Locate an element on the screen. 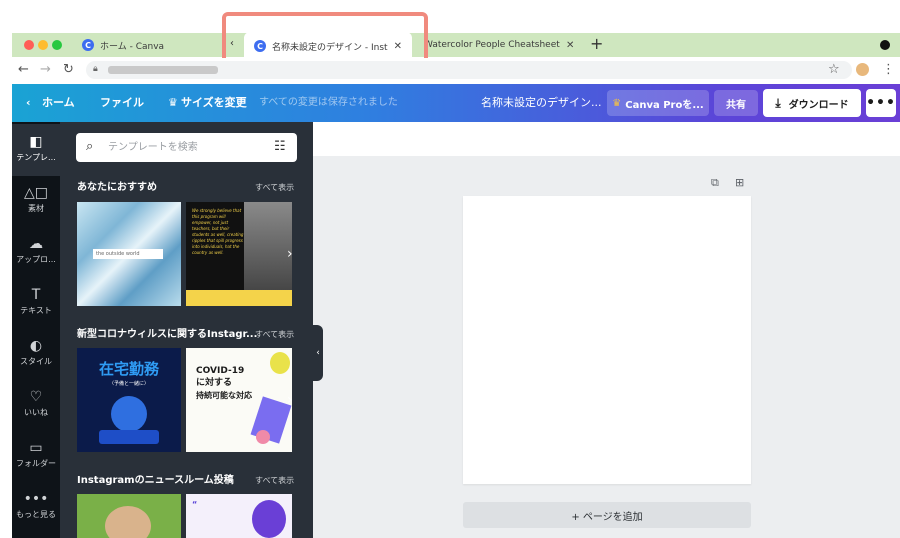 Image resolution: width=900 pixels, height=538 pixels. filter-icon: ☷ is located at coordinates (280, 147).